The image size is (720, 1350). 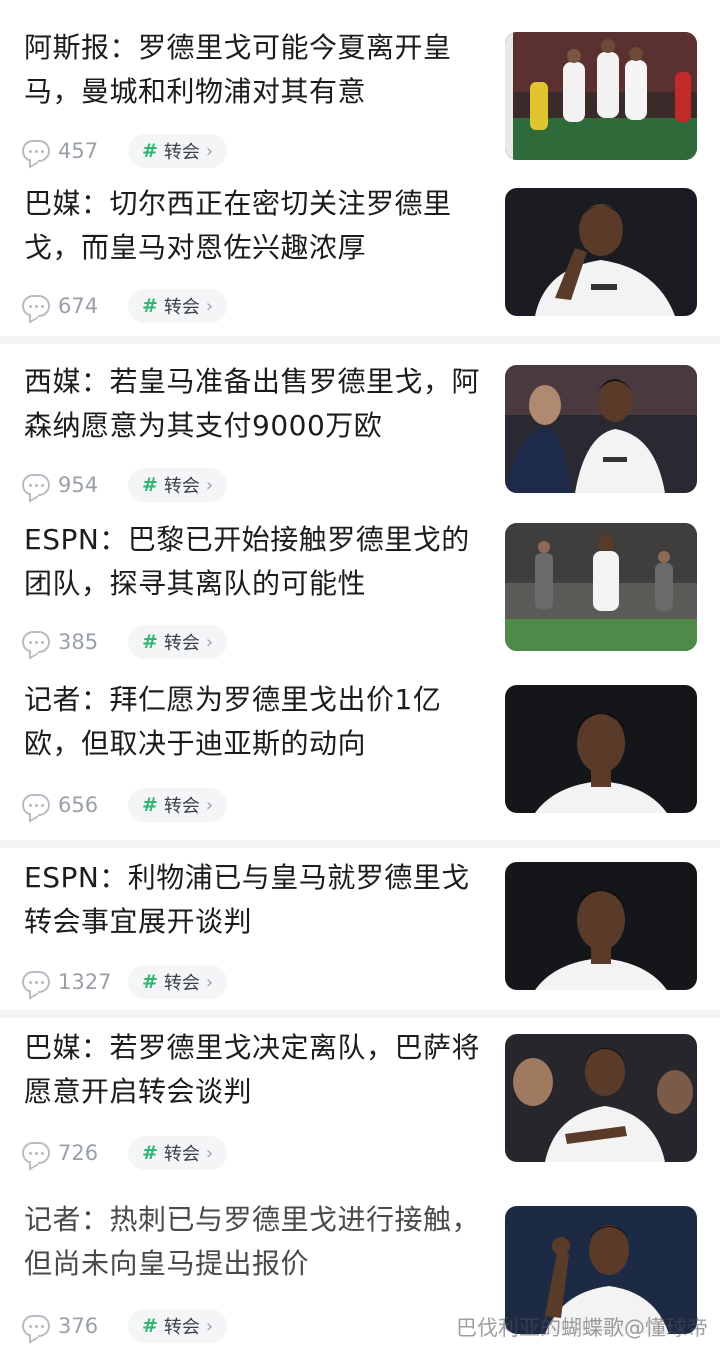 What do you see at coordinates (78, 1153) in the screenshot?
I see `comment-count: 726` at bounding box center [78, 1153].